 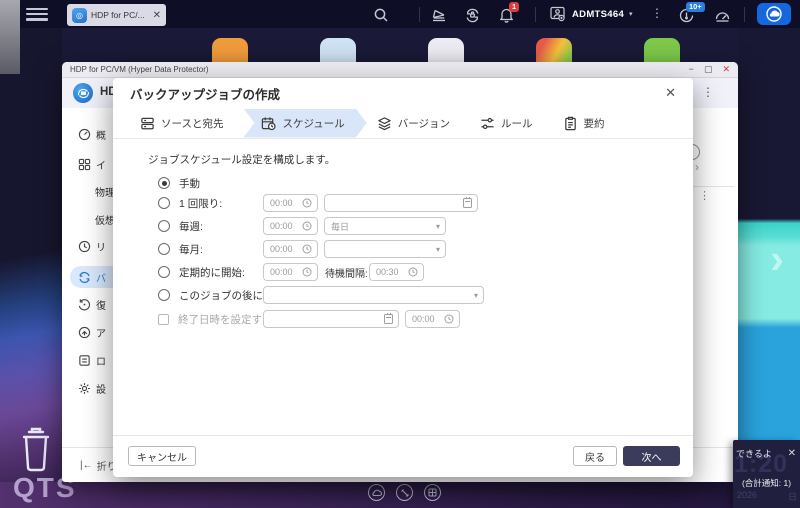 What do you see at coordinates (712, 186) in the screenshot?
I see `hidden-content-divider` at bounding box center [712, 186].